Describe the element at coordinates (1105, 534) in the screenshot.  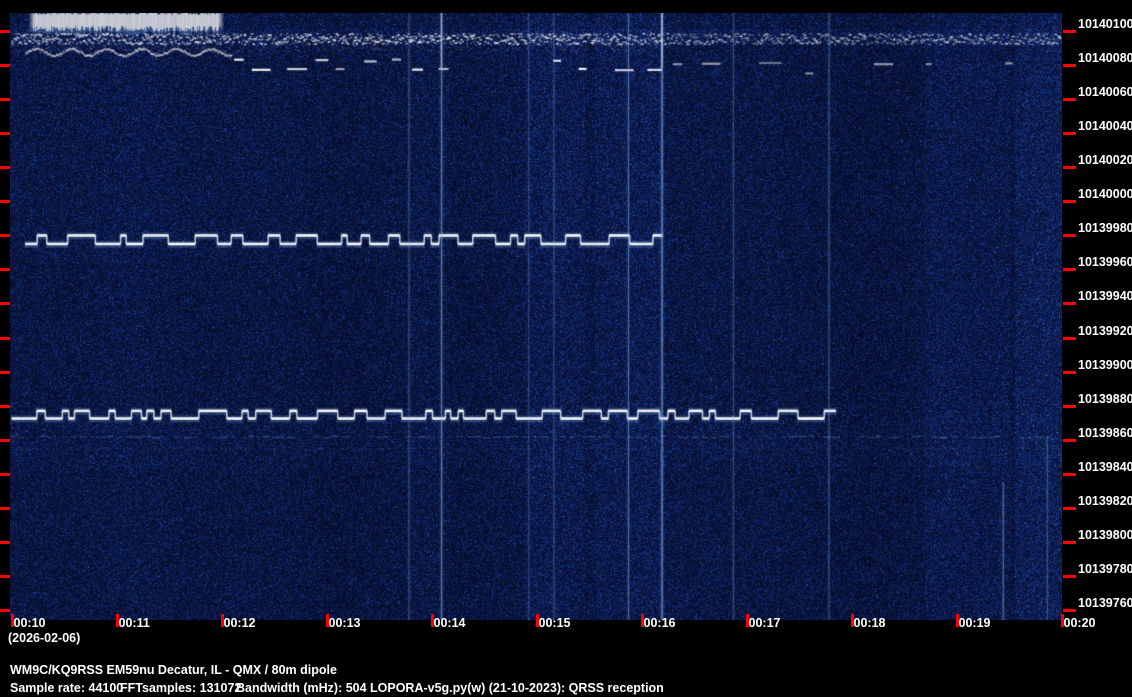
I see `freq-tick-label: 10139800` at that location.